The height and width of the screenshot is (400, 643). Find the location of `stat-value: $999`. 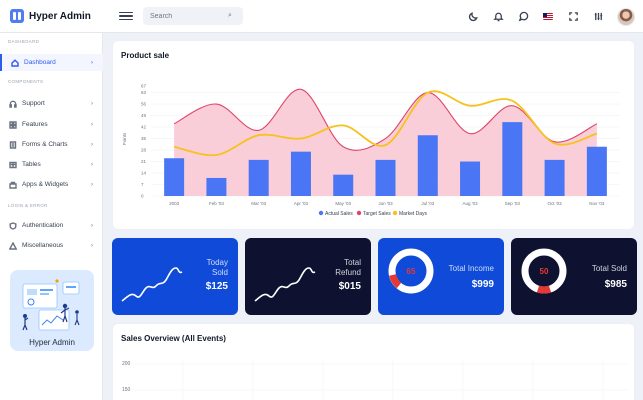

stat-value: $999 is located at coordinates (482, 284).